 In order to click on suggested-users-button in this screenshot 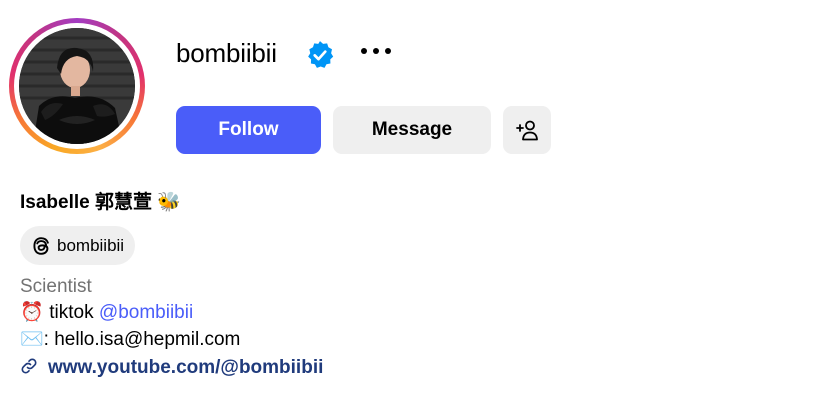, I will do `click(527, 130)`.